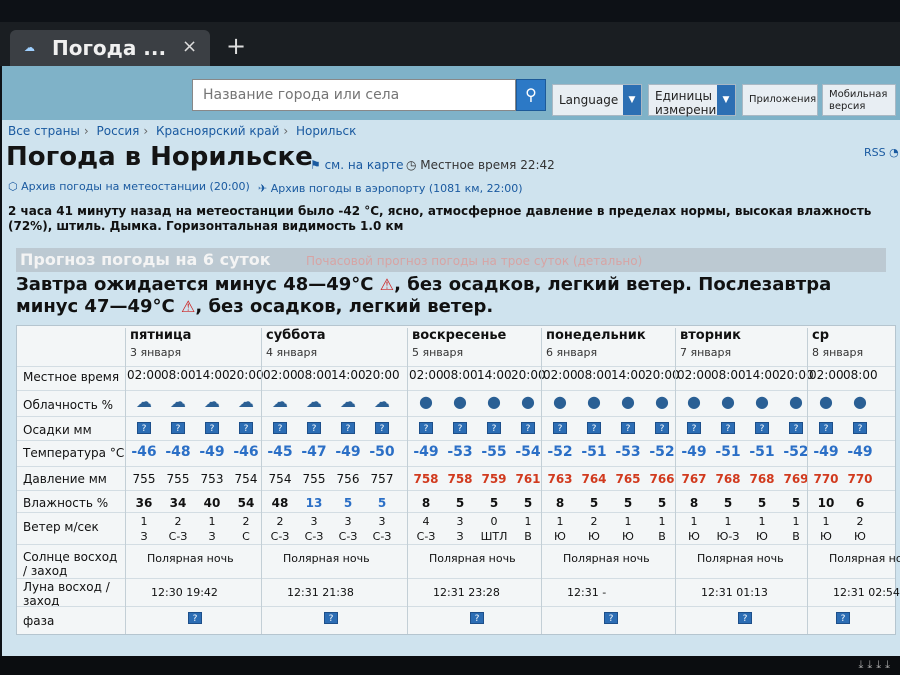 This screenshot has height=675, width=900. What do you see at coordinates (217, 131) in the screenshot?
I see `breadcrumb-item: Красноярский край` at bounding box center [217, 131].